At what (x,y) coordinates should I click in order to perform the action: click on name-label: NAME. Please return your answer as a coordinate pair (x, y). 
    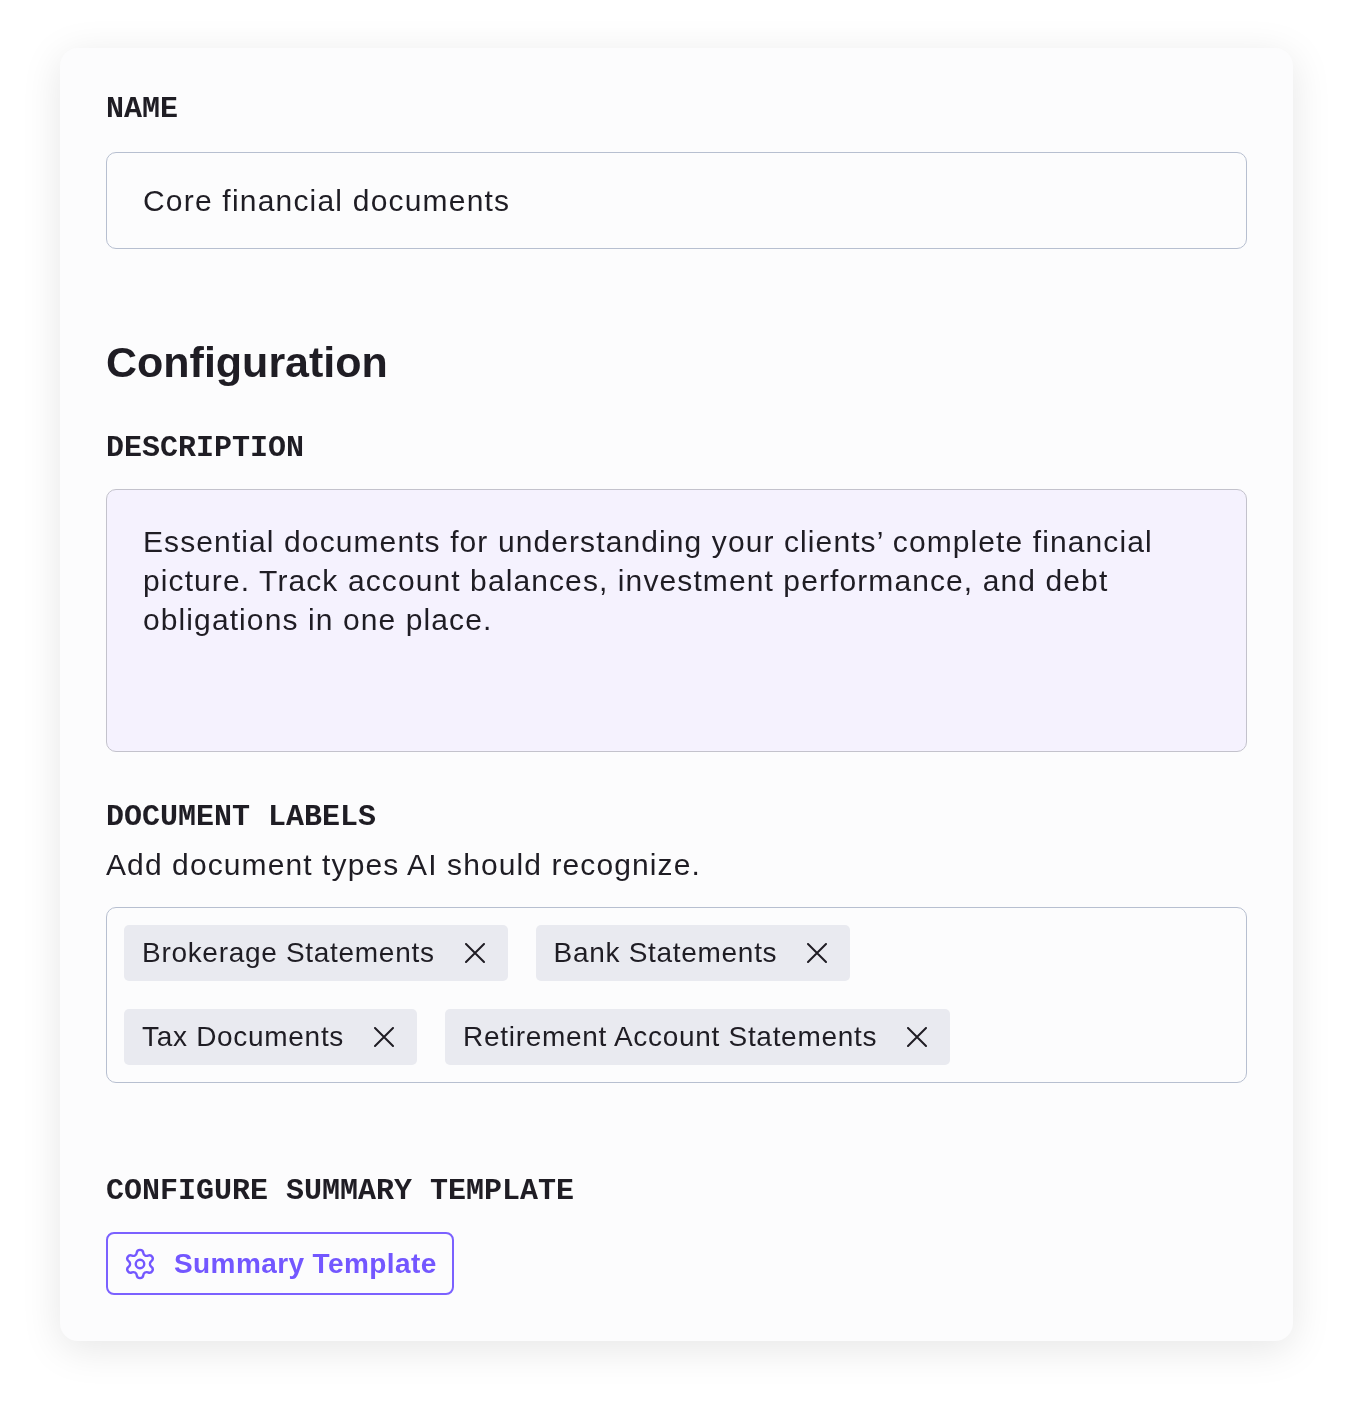
    Looking at the image, I should click on (142, 109).